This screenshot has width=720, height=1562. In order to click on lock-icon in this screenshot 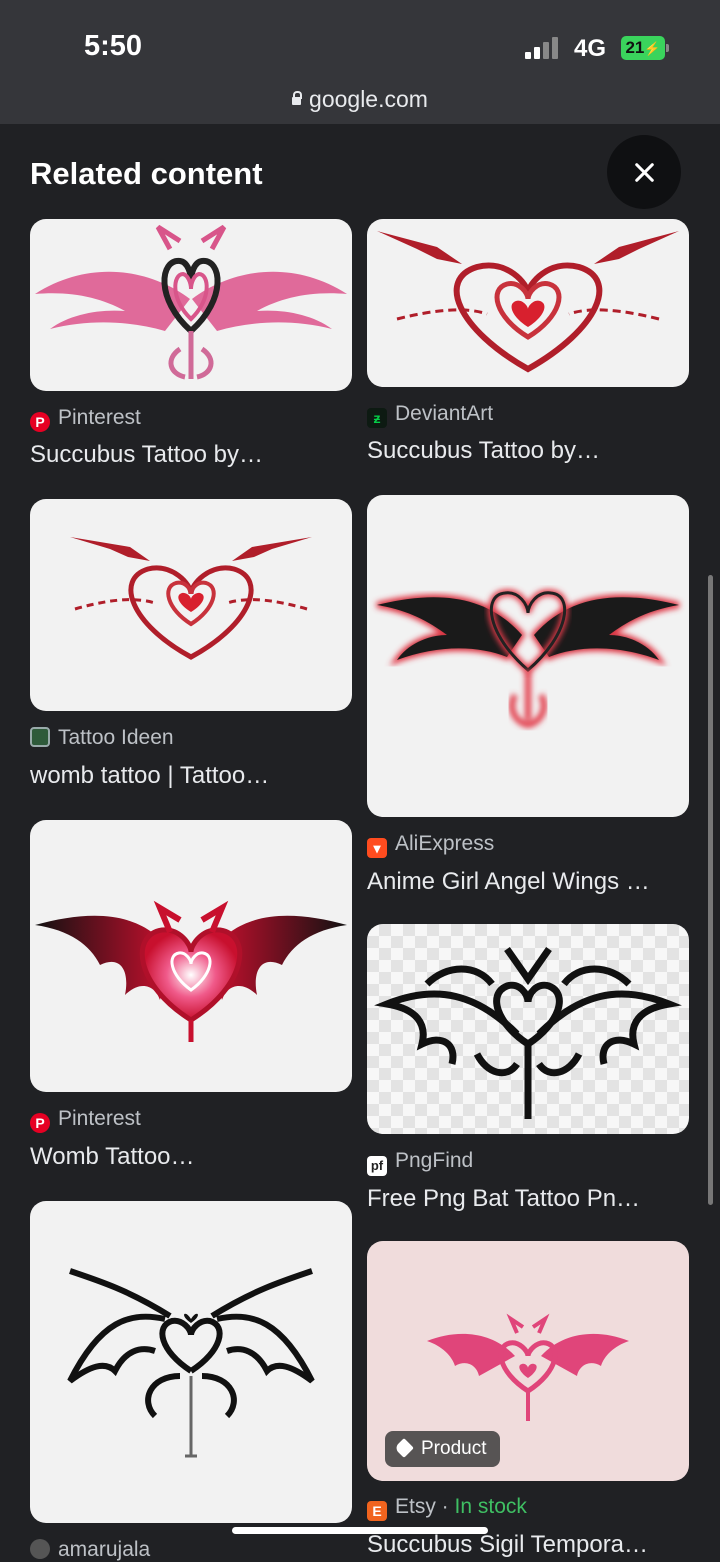, I will do `click(297, 98)`.